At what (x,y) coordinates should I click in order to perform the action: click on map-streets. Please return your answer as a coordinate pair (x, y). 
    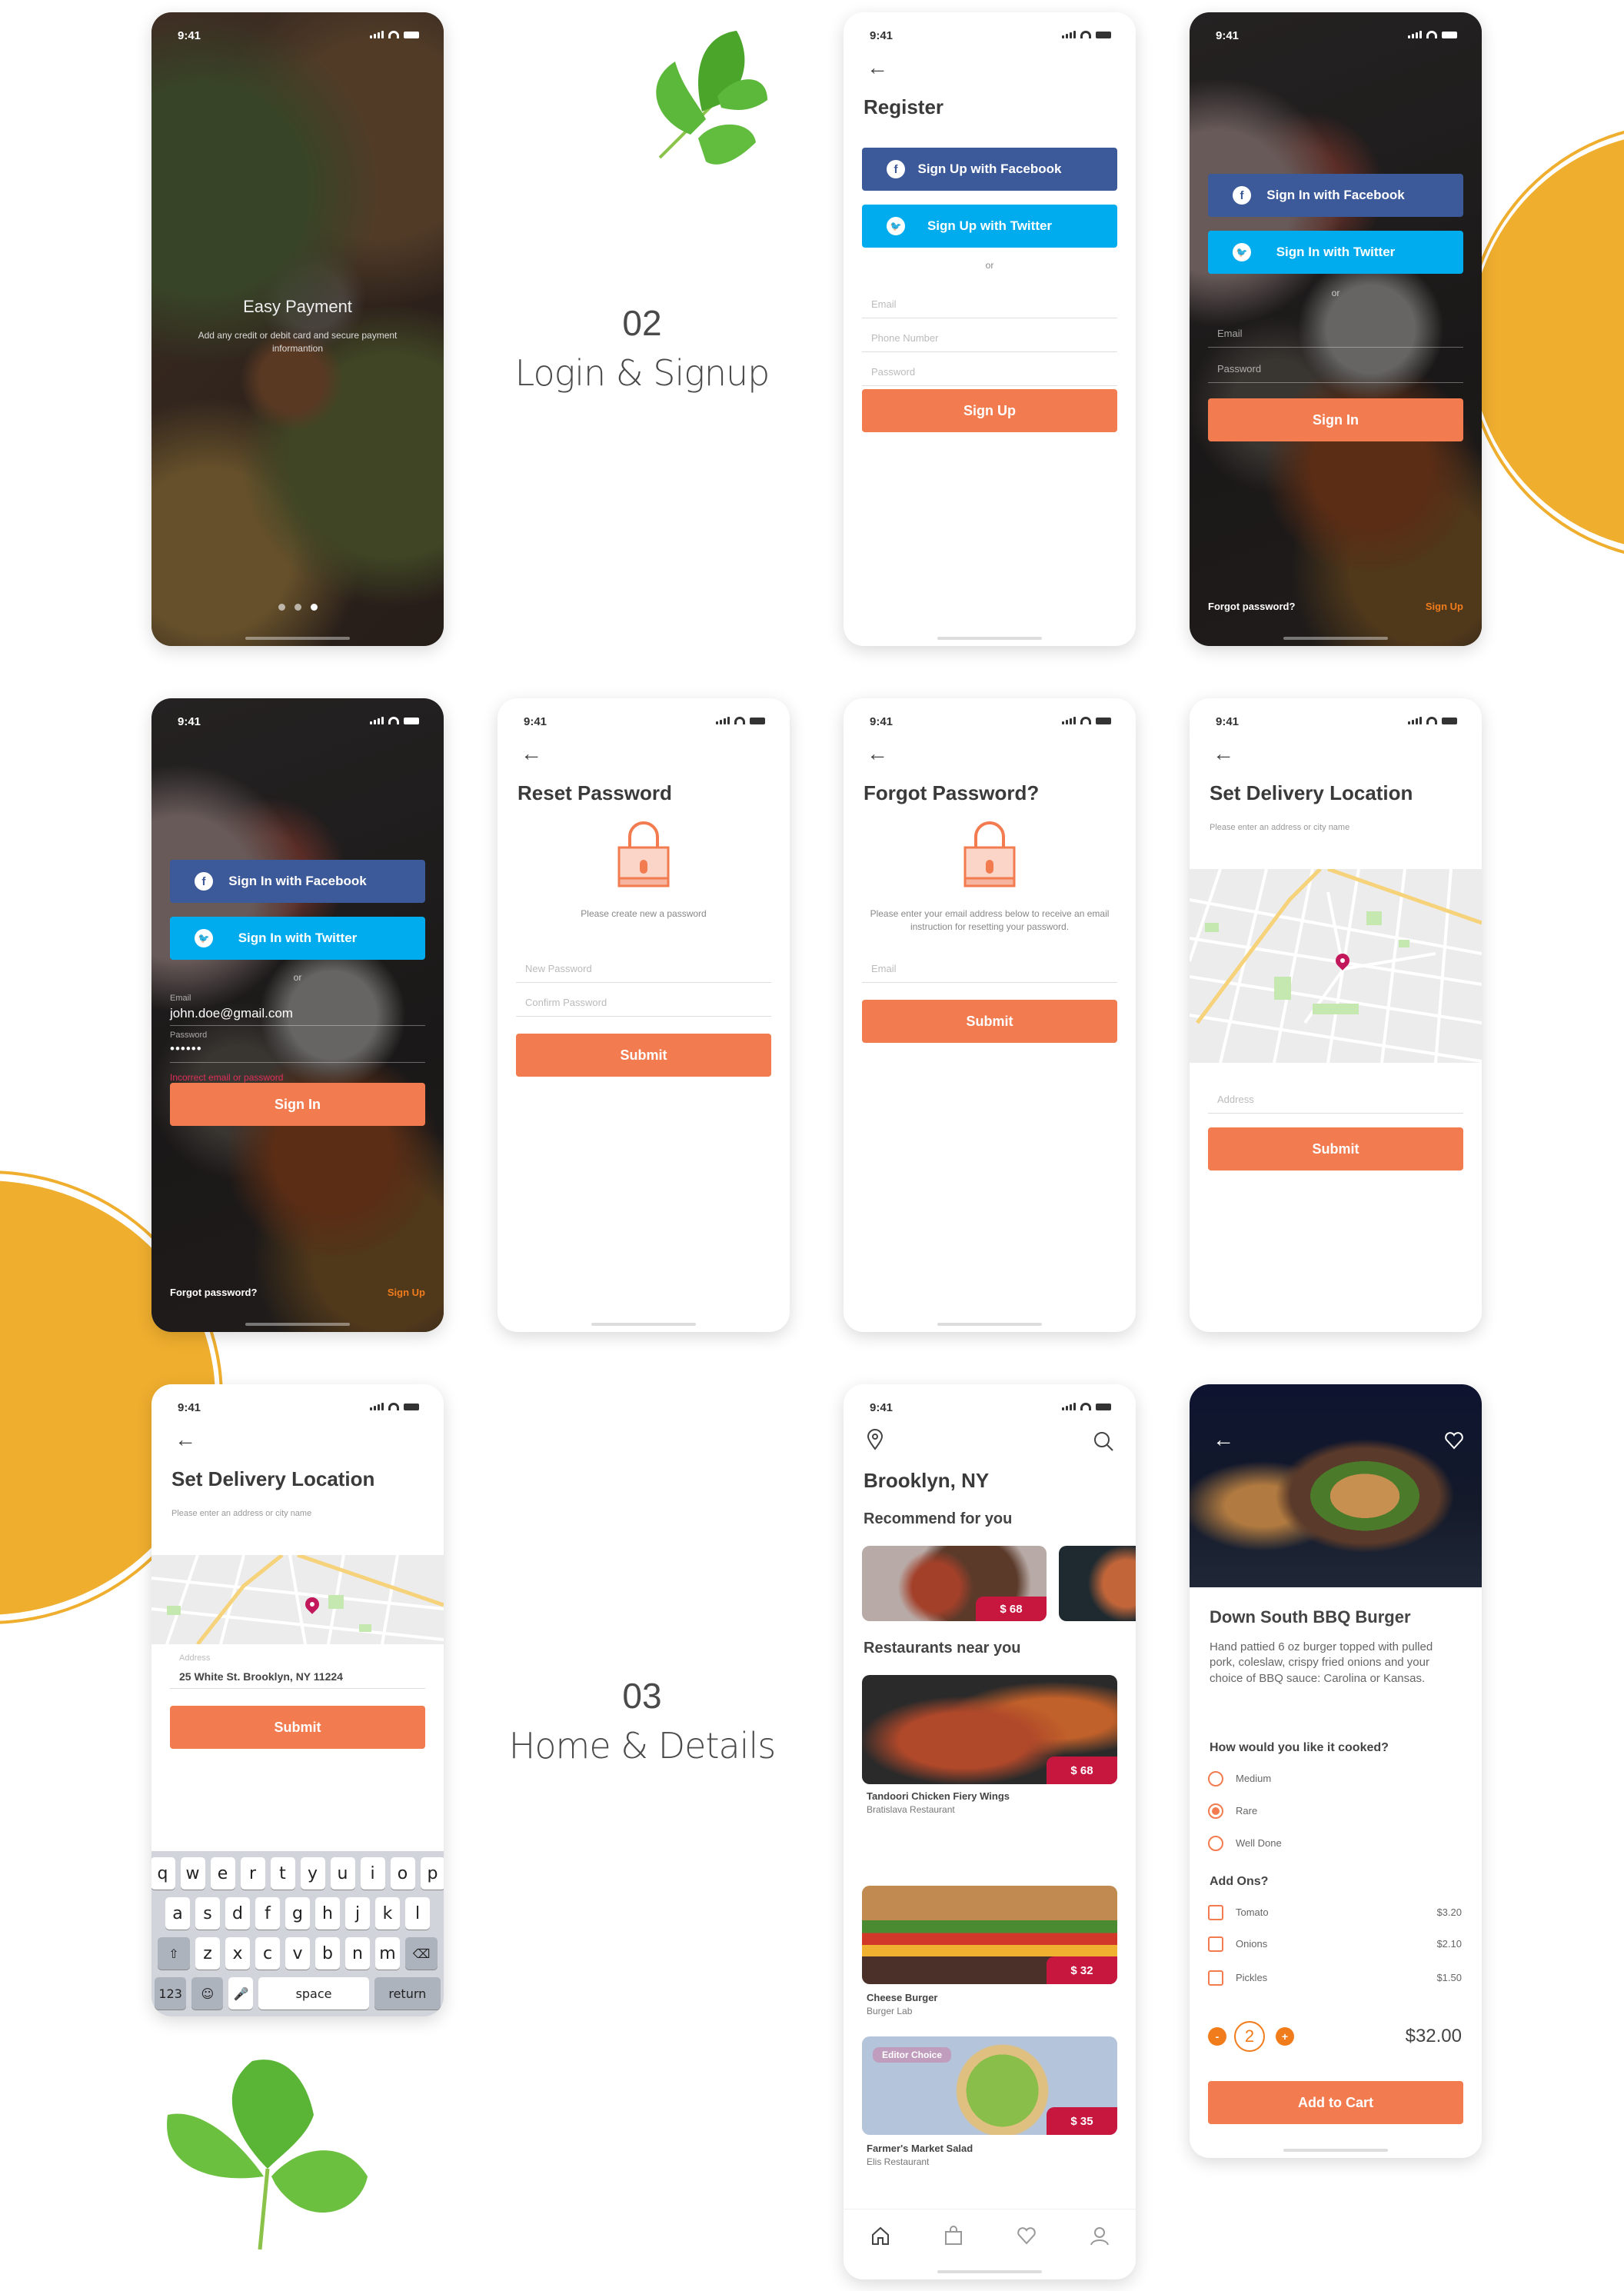
    Looking at the image, I should click on (1336, 966).